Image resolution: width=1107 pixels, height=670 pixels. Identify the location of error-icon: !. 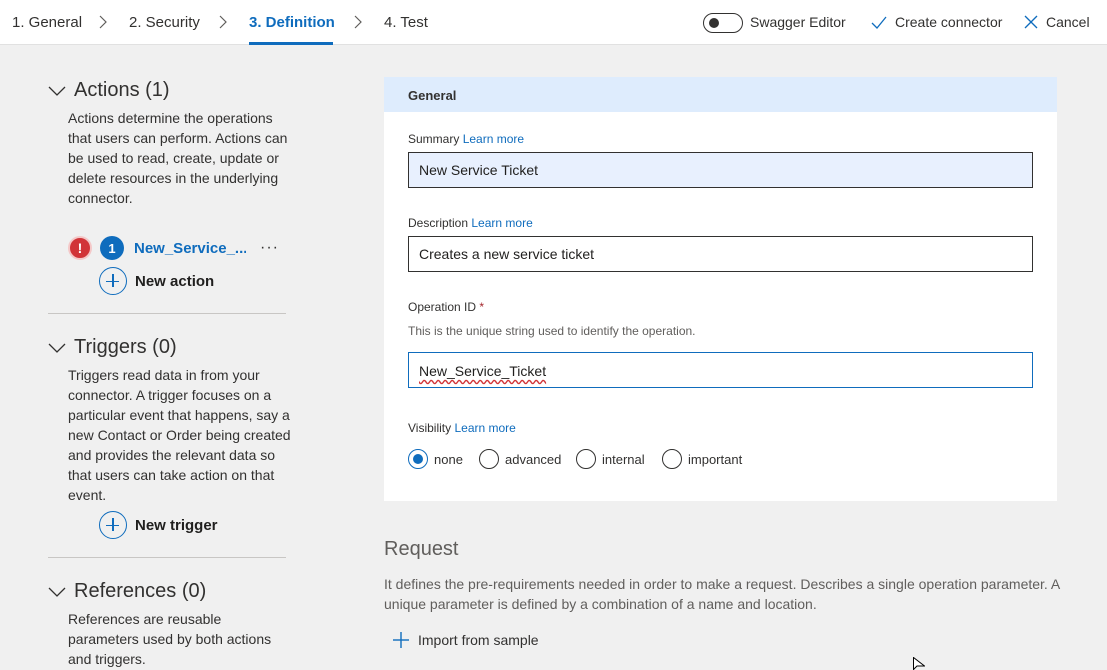
(80, 248).